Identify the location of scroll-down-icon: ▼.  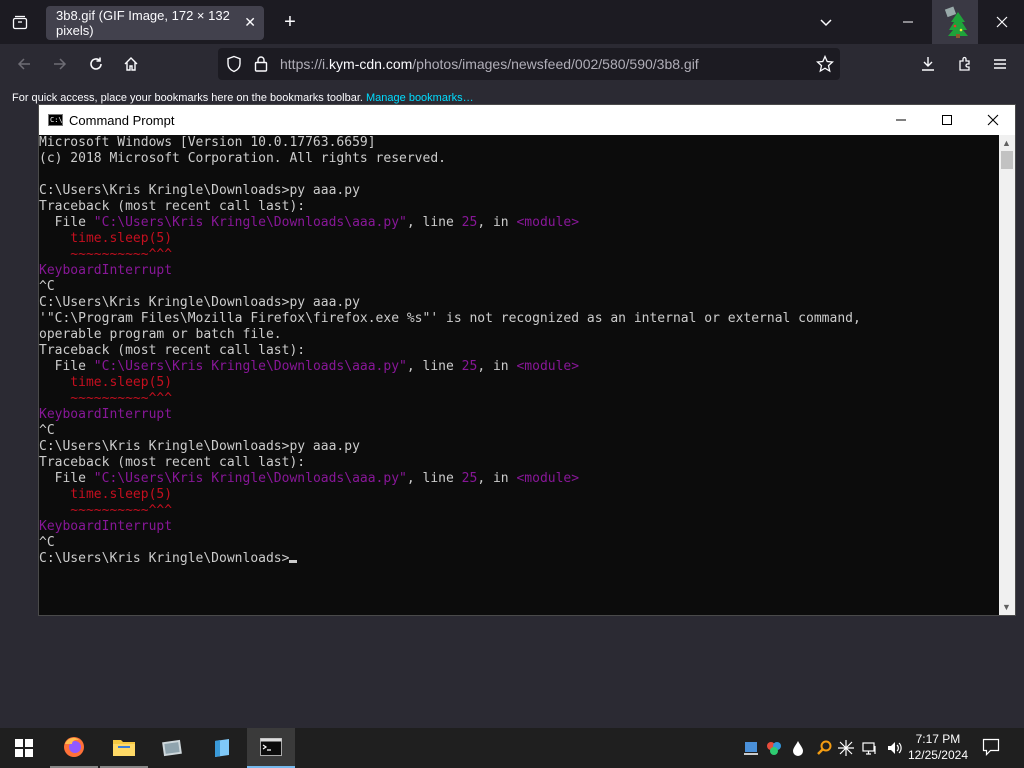
(1006, 607).